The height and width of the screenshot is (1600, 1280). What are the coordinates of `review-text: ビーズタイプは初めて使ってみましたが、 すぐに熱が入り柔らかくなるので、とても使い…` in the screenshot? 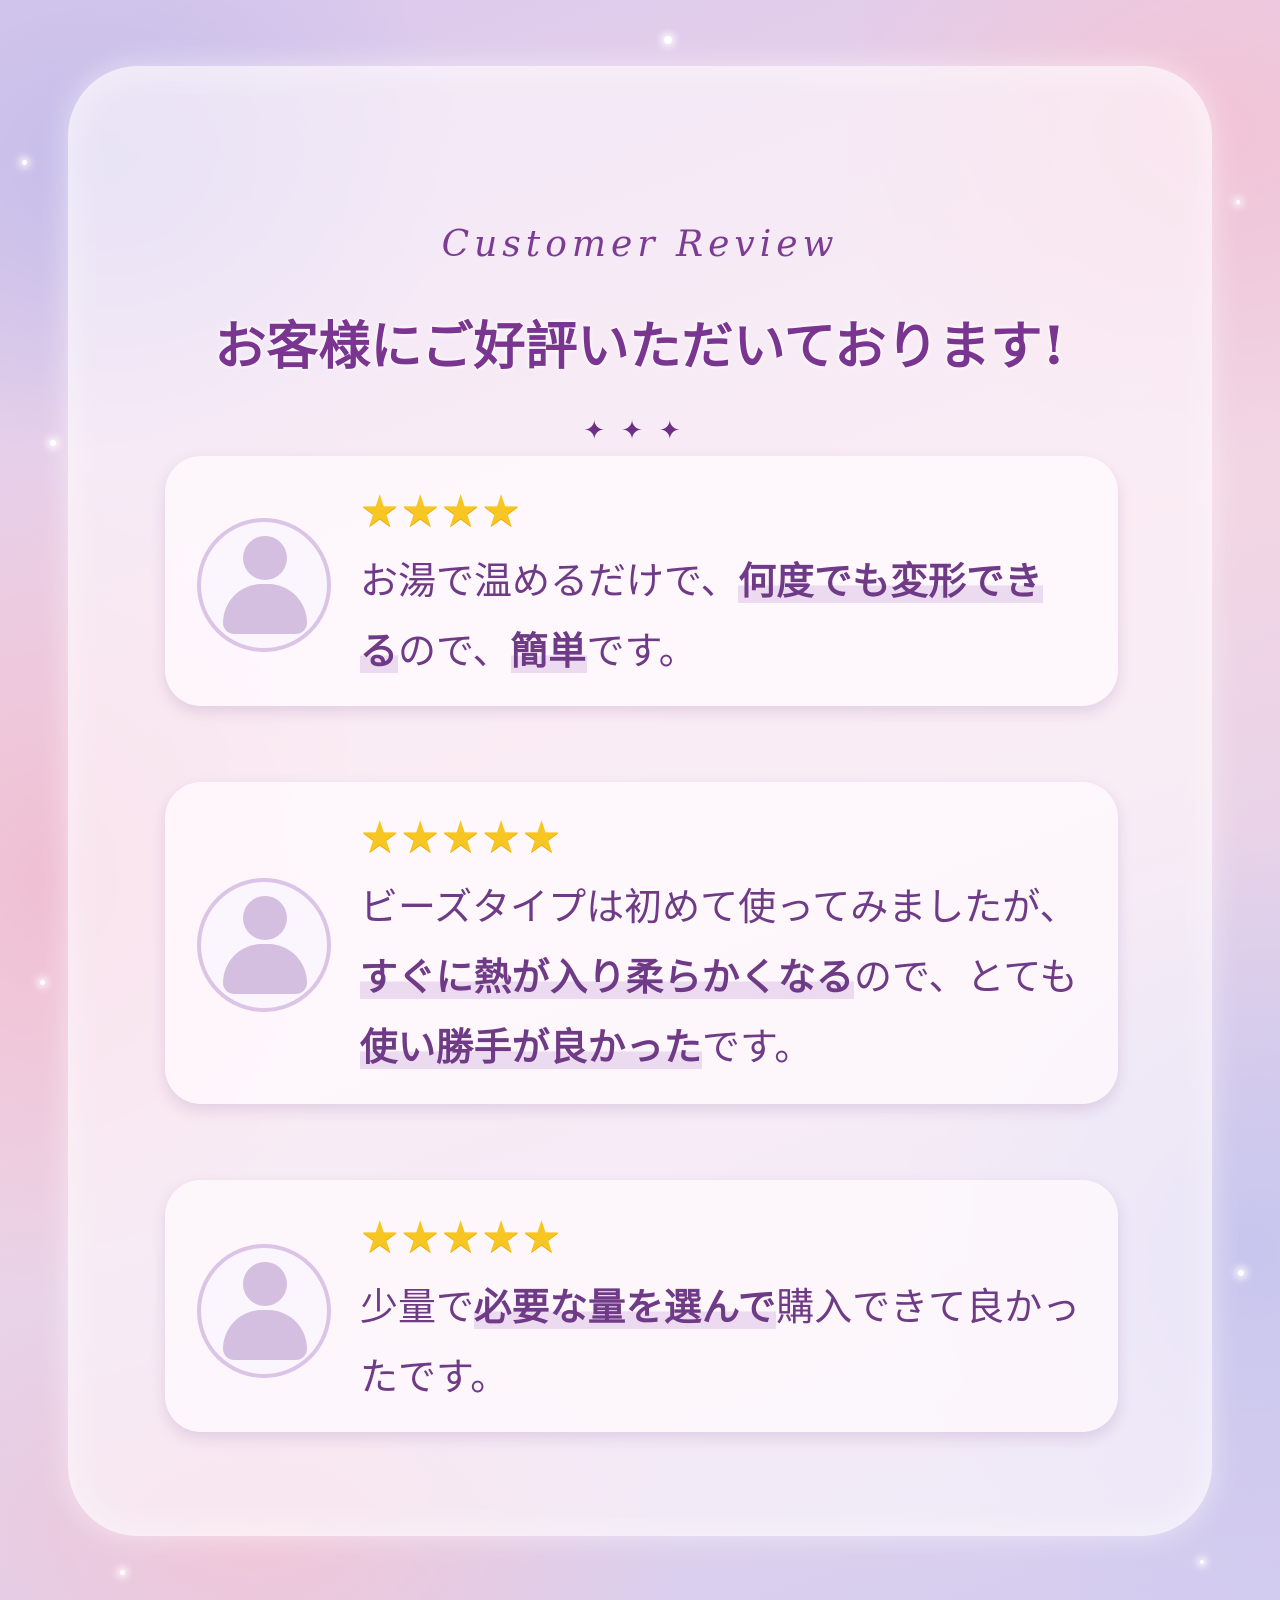 It's located at (730, 977).